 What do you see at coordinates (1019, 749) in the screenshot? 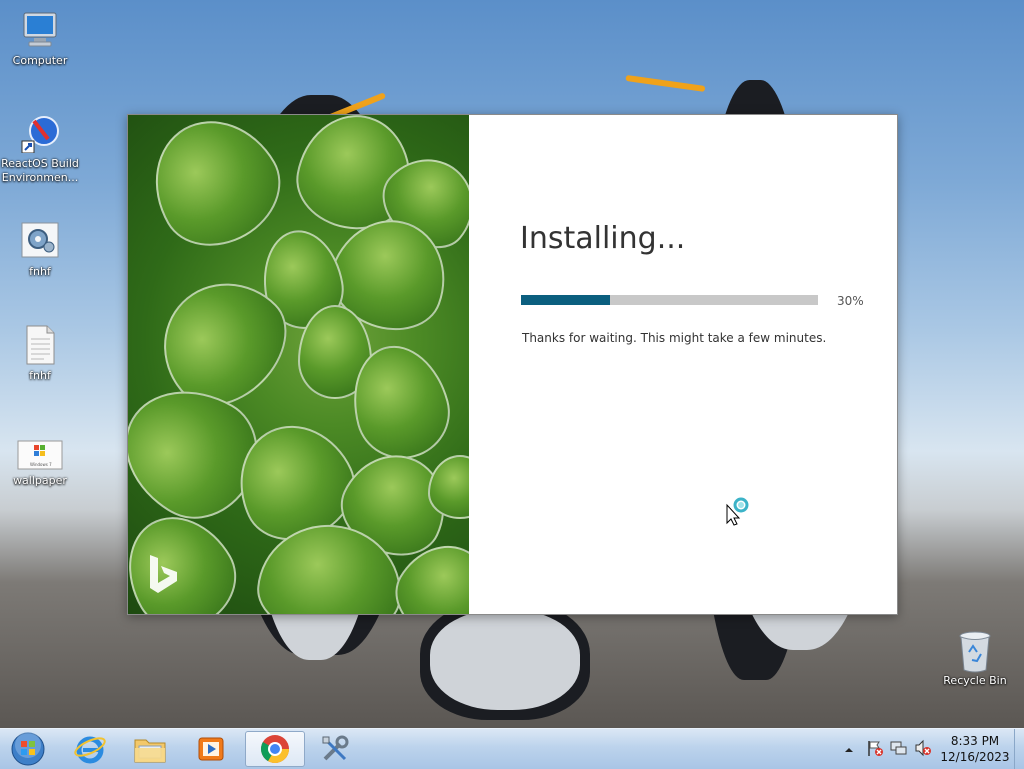
I see `show-desktop-button` at bounding box center [1019, 749].